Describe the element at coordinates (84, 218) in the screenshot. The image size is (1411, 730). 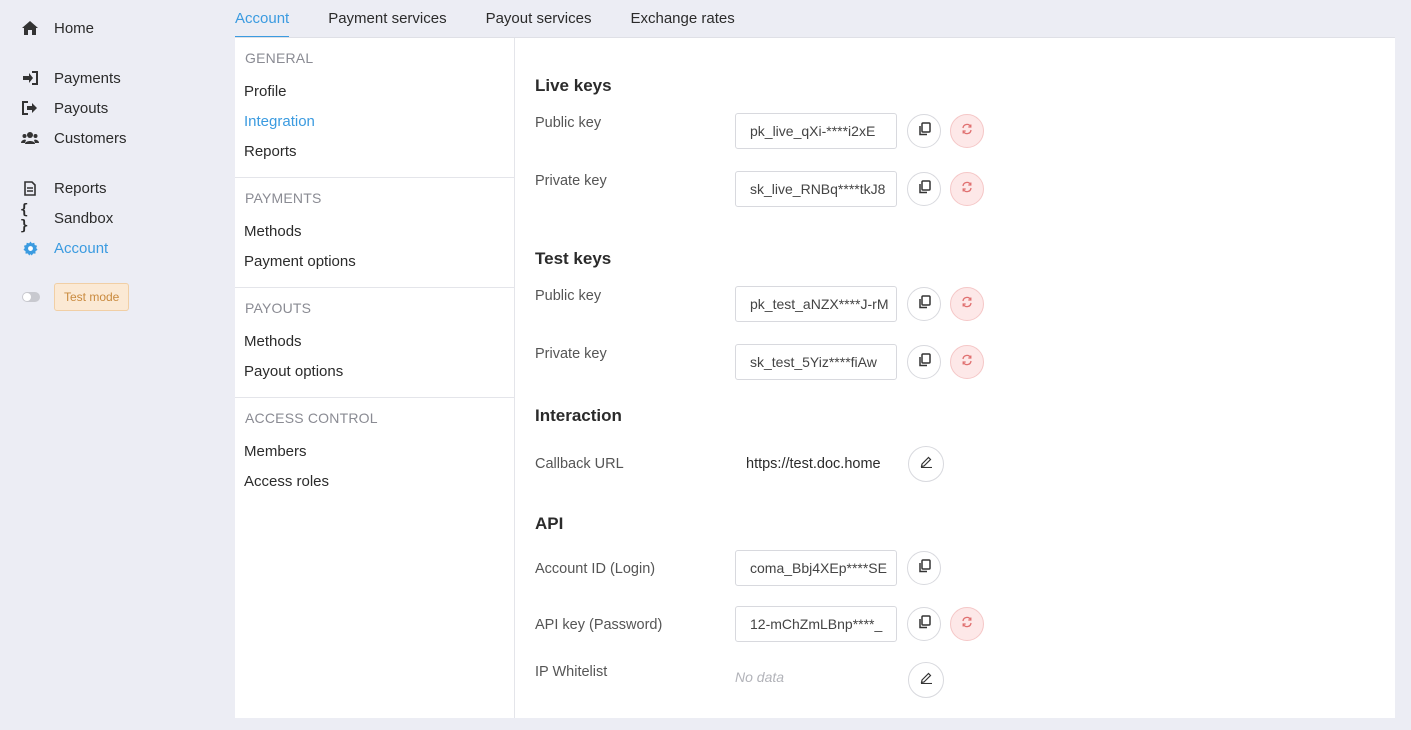
I see `nav-item-label: Sandbox` at that location.